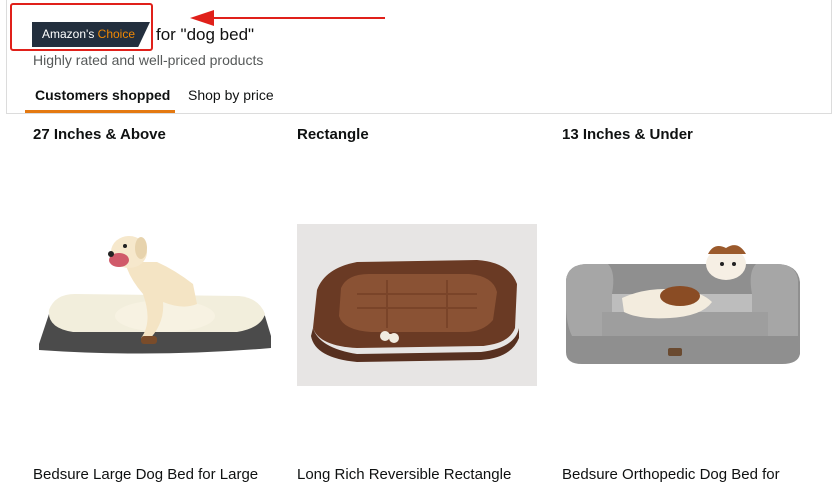 This screenshot has height=492, width=832. What do you see at coordinates (148, 60) in the screenshot?
I see `widget-subtitle: Highly rated and well-priced products` at bounding box center [148, 60].